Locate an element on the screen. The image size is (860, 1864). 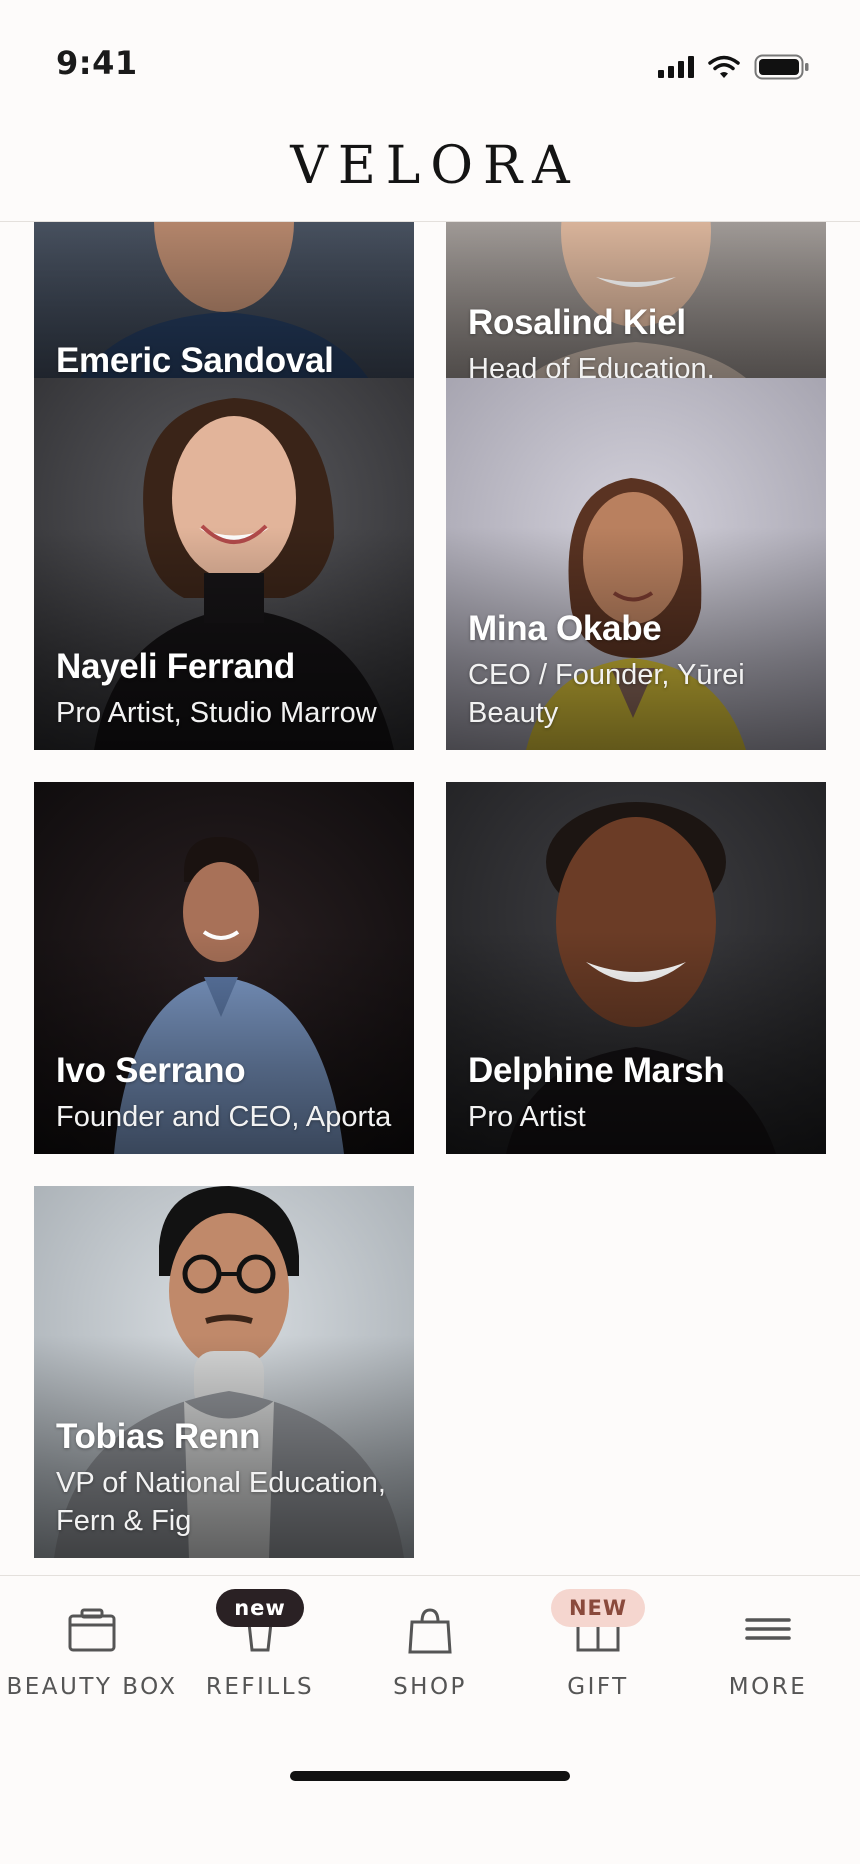
status-time: 9:41 is located at coordinates (97, 63).